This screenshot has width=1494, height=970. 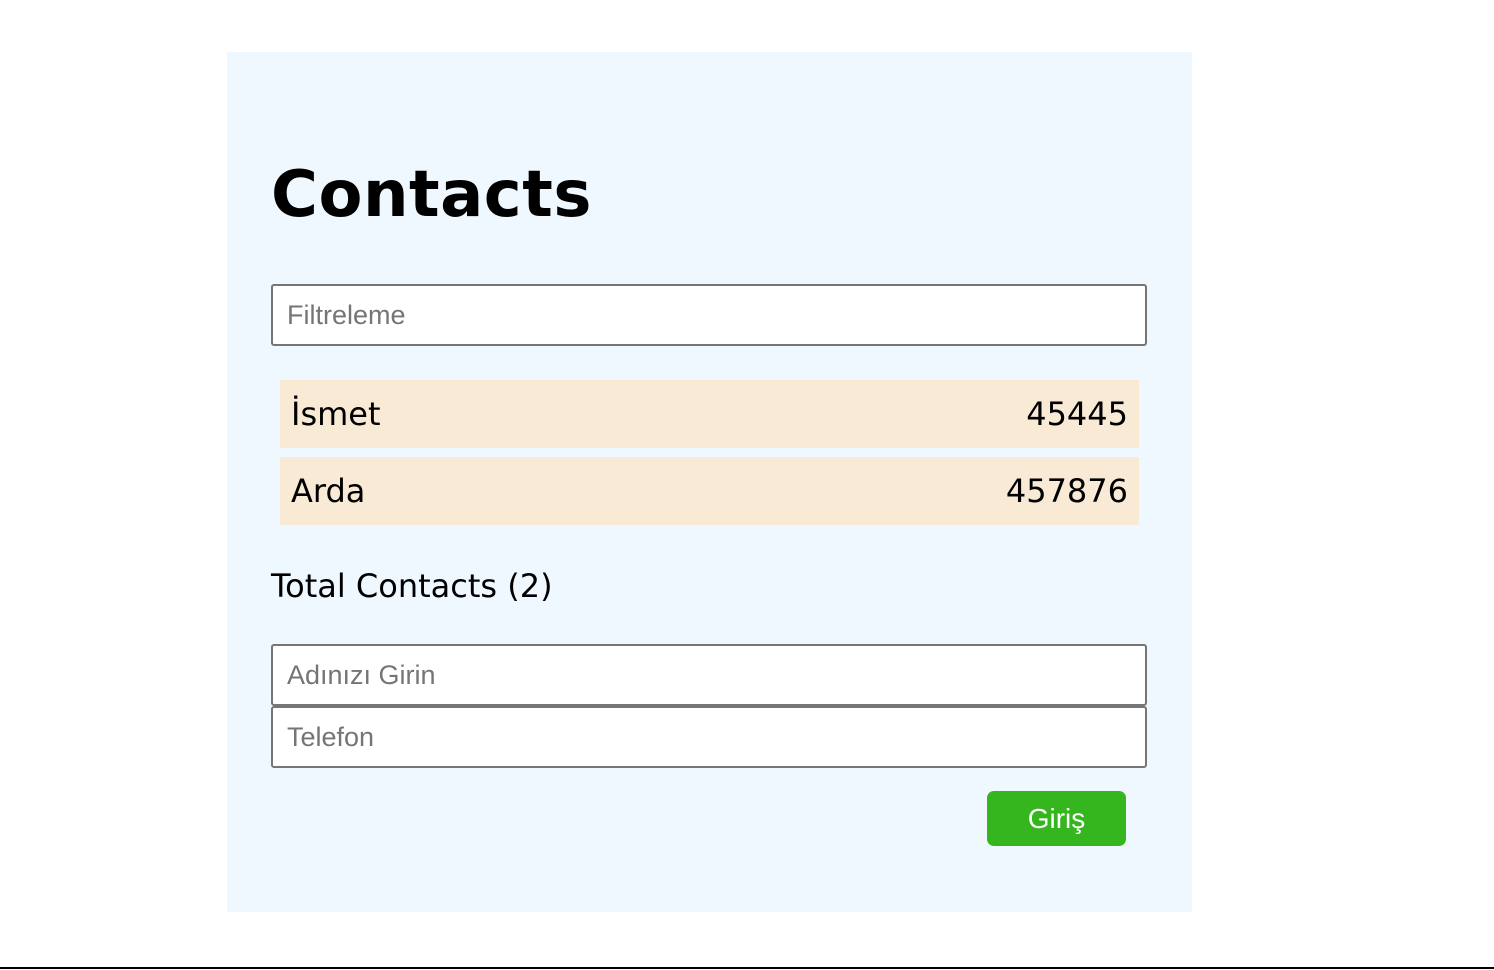 I want to click on contact-name: Arda, so click(x=328, y=491).